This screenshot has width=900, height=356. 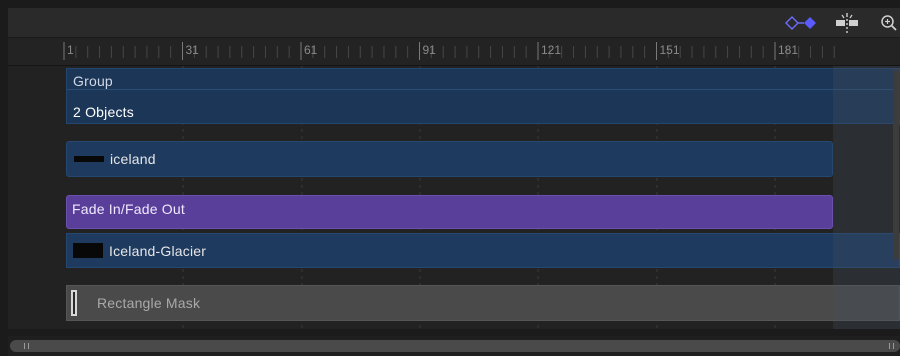 What do you see at coordinates (866, 197) in the screenshot?
I see `play-range-end-shade` at bounding box center [866, 197].